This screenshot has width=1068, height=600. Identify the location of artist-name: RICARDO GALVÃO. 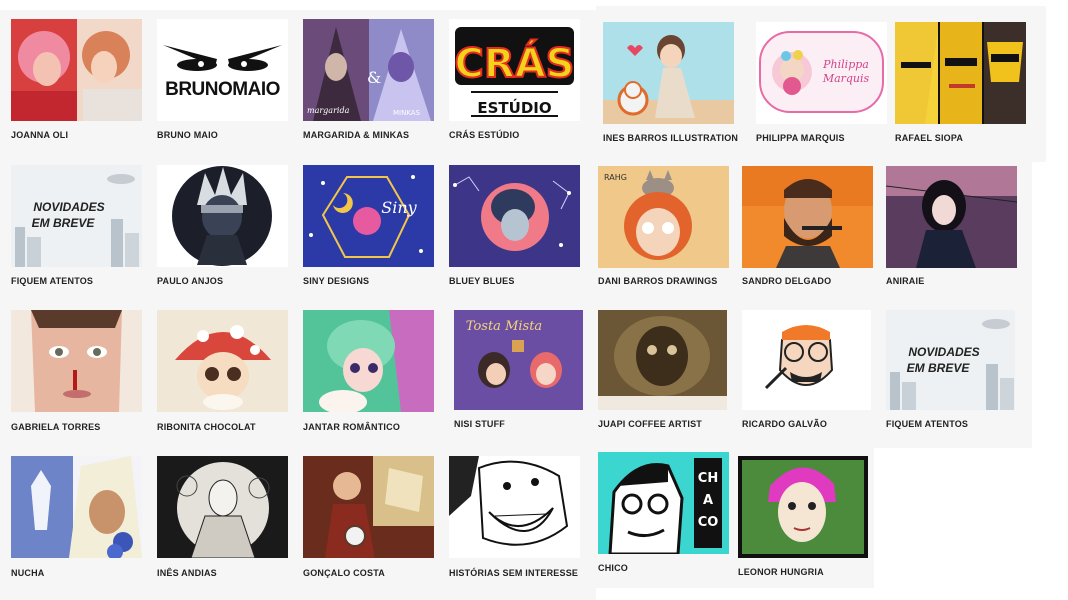
(784, 424).